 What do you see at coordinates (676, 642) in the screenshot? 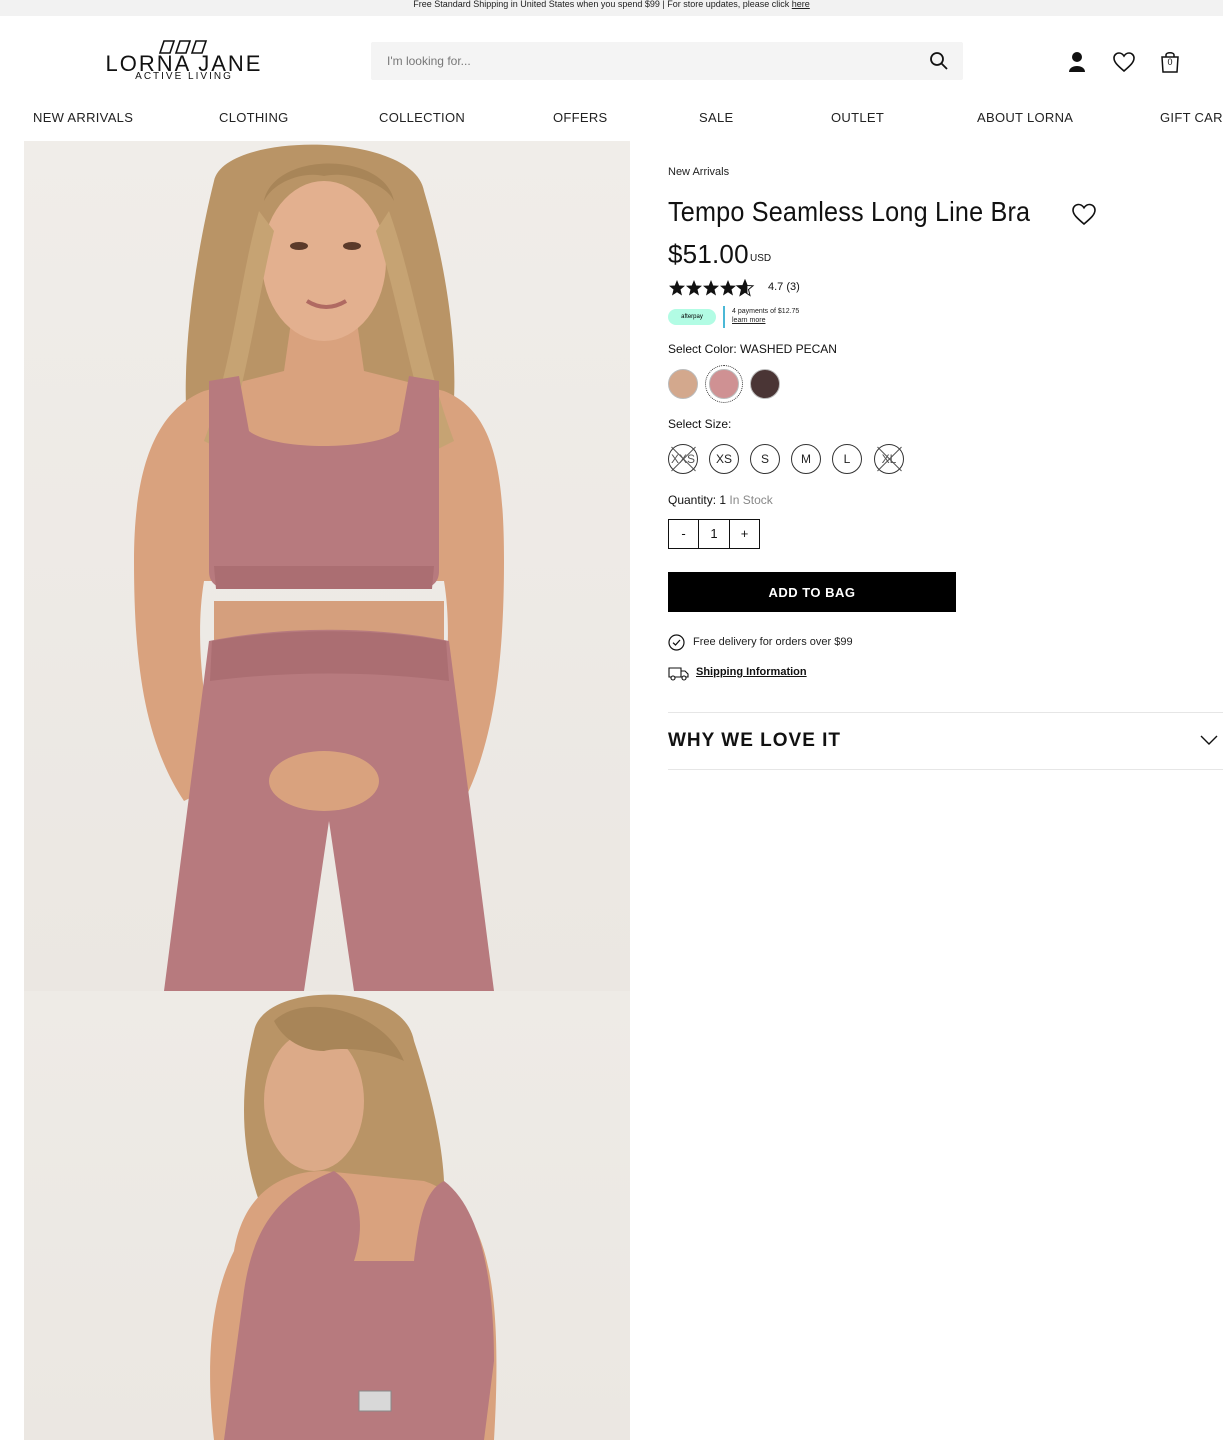
I see `check-circle-icon` at bounding box center [676, 642].